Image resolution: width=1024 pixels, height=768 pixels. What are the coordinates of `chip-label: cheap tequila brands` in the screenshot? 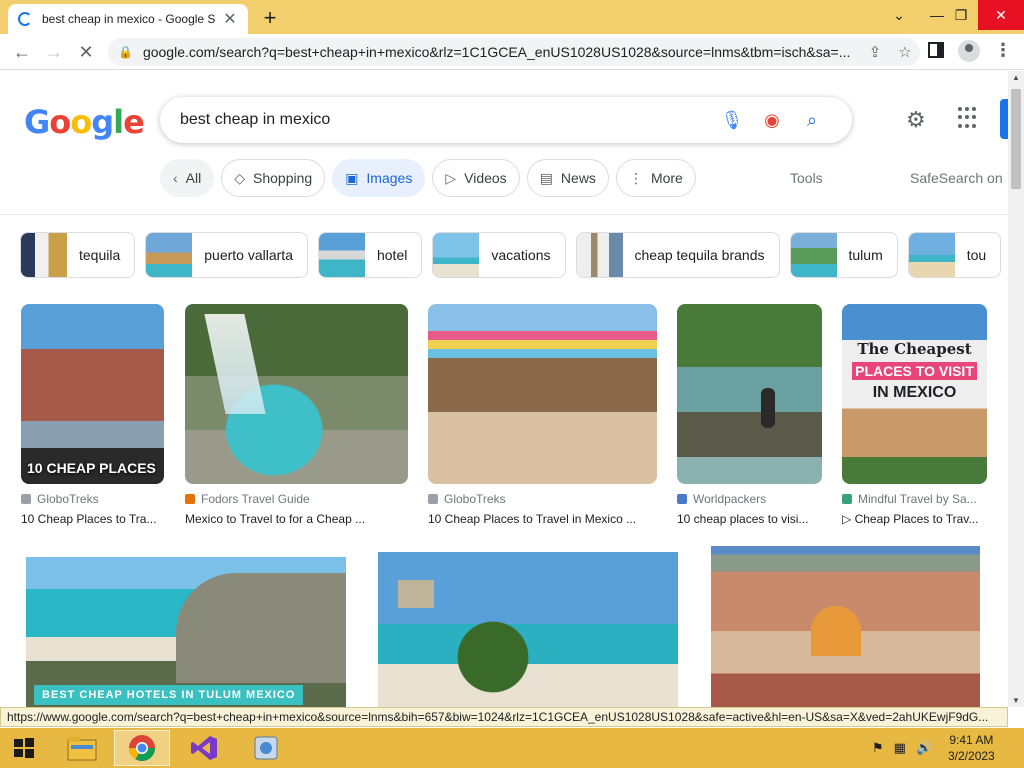 It's located at (699, 255).